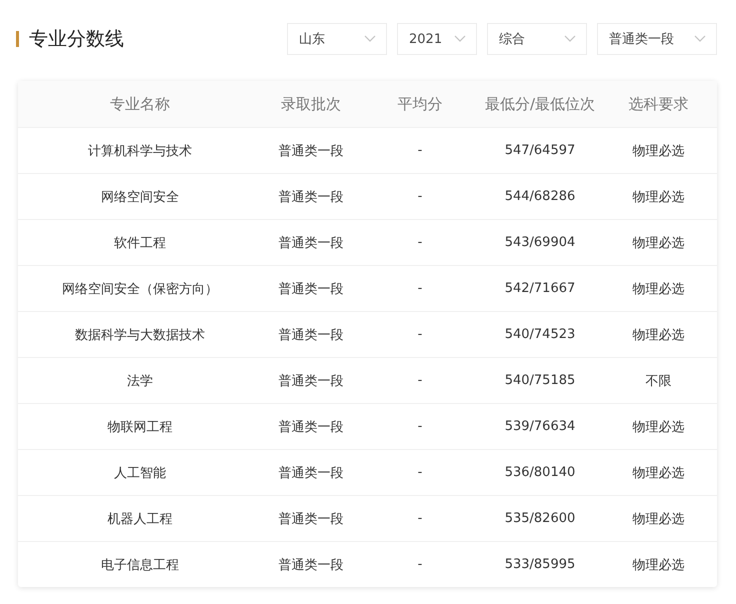 This screenshot has height=604, width=736. Describe the element at coordinates (540, 196) in the screenshot. I see `table-cell-text: 544/68286` at that location.